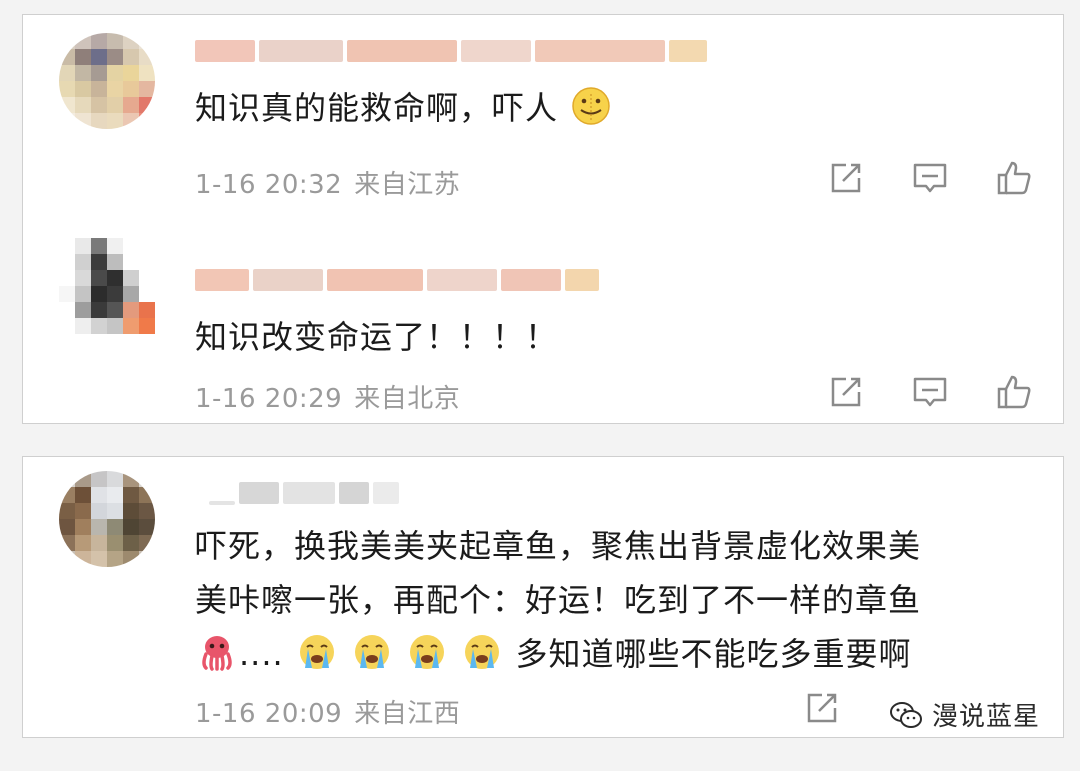 The image size is (1080, 771). What do you see at coordinates (269, 399) in the screenshot?
I see `timestamp: 1-16 20:29` at bounding box center [269, 399].